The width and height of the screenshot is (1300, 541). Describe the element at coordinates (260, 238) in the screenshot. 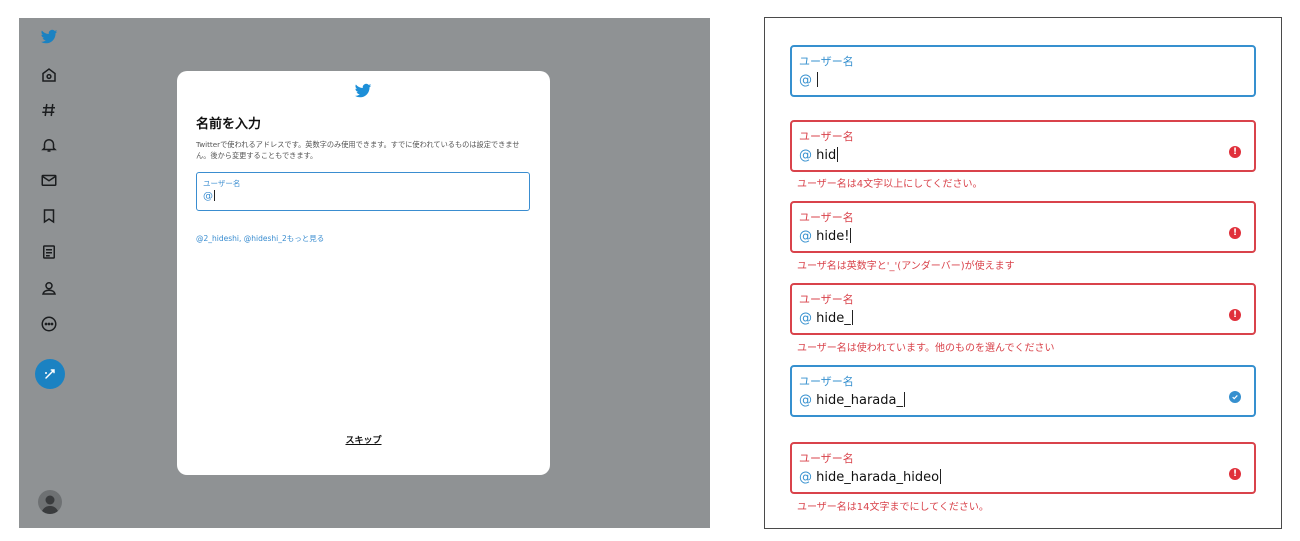

I see `username-suggestions: @2_hideshi, @hideshi_2もっと見る` at that location.